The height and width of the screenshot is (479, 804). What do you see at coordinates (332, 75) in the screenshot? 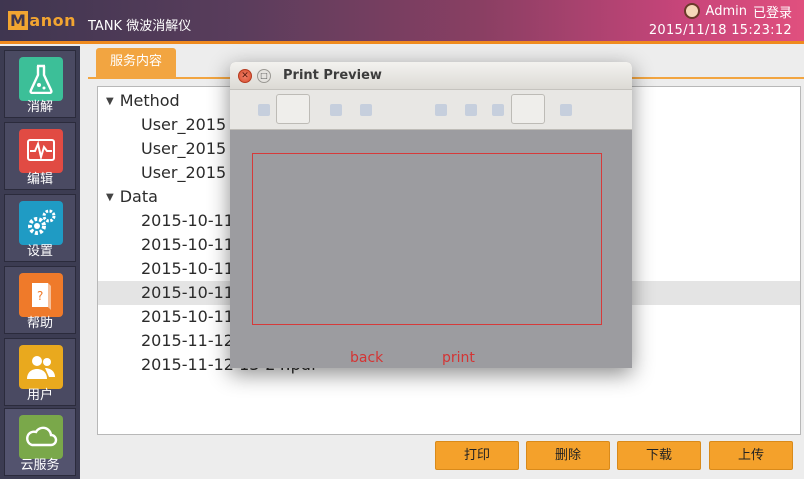
I see `dialog-title: Print Preview` at bounding box center [332, 75].